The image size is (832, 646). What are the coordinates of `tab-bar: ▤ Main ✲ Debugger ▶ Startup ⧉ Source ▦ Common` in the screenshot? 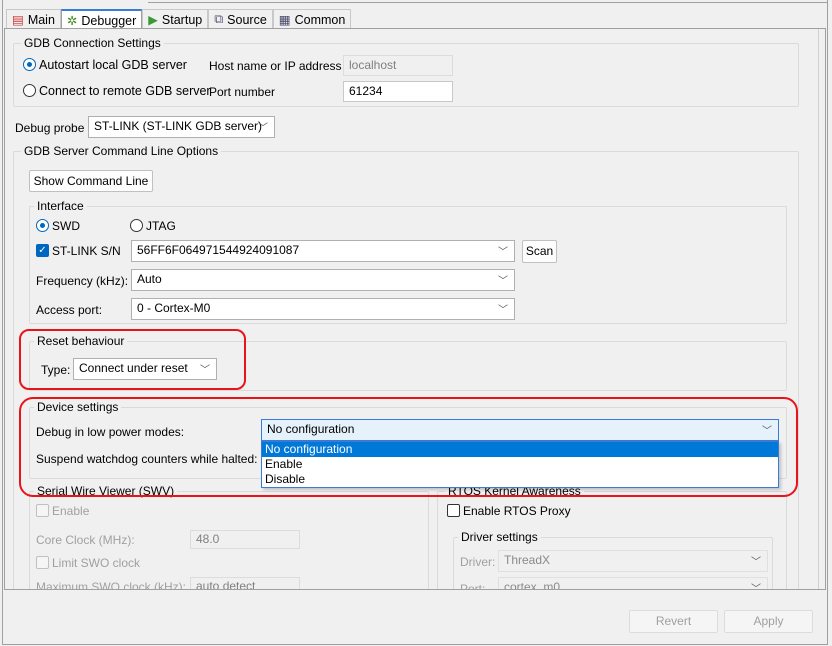 It's located at (179, 19).